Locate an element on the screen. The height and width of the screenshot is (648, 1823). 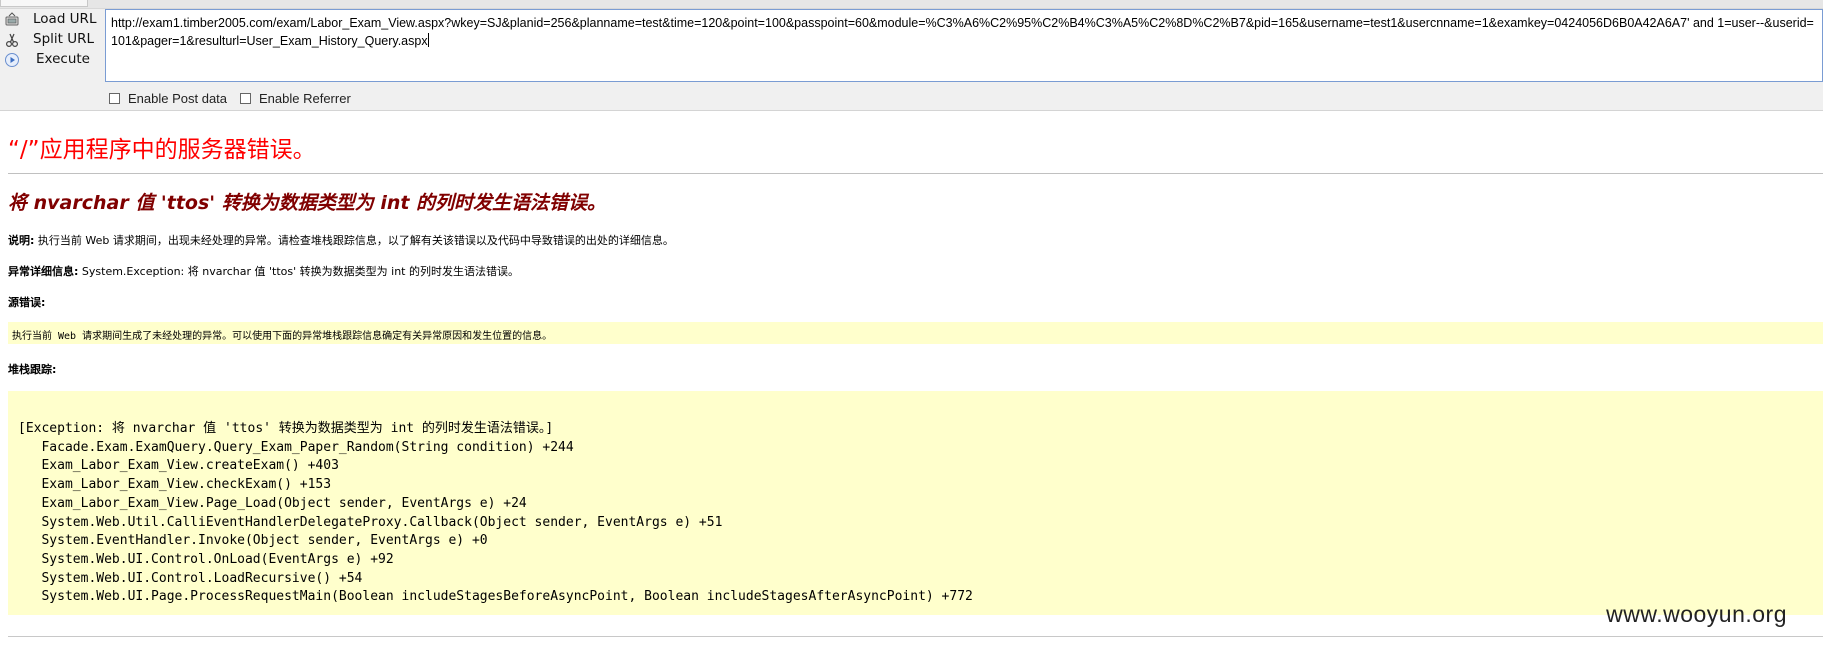
toolbar-top-strip is located at coordinates (911, 4).